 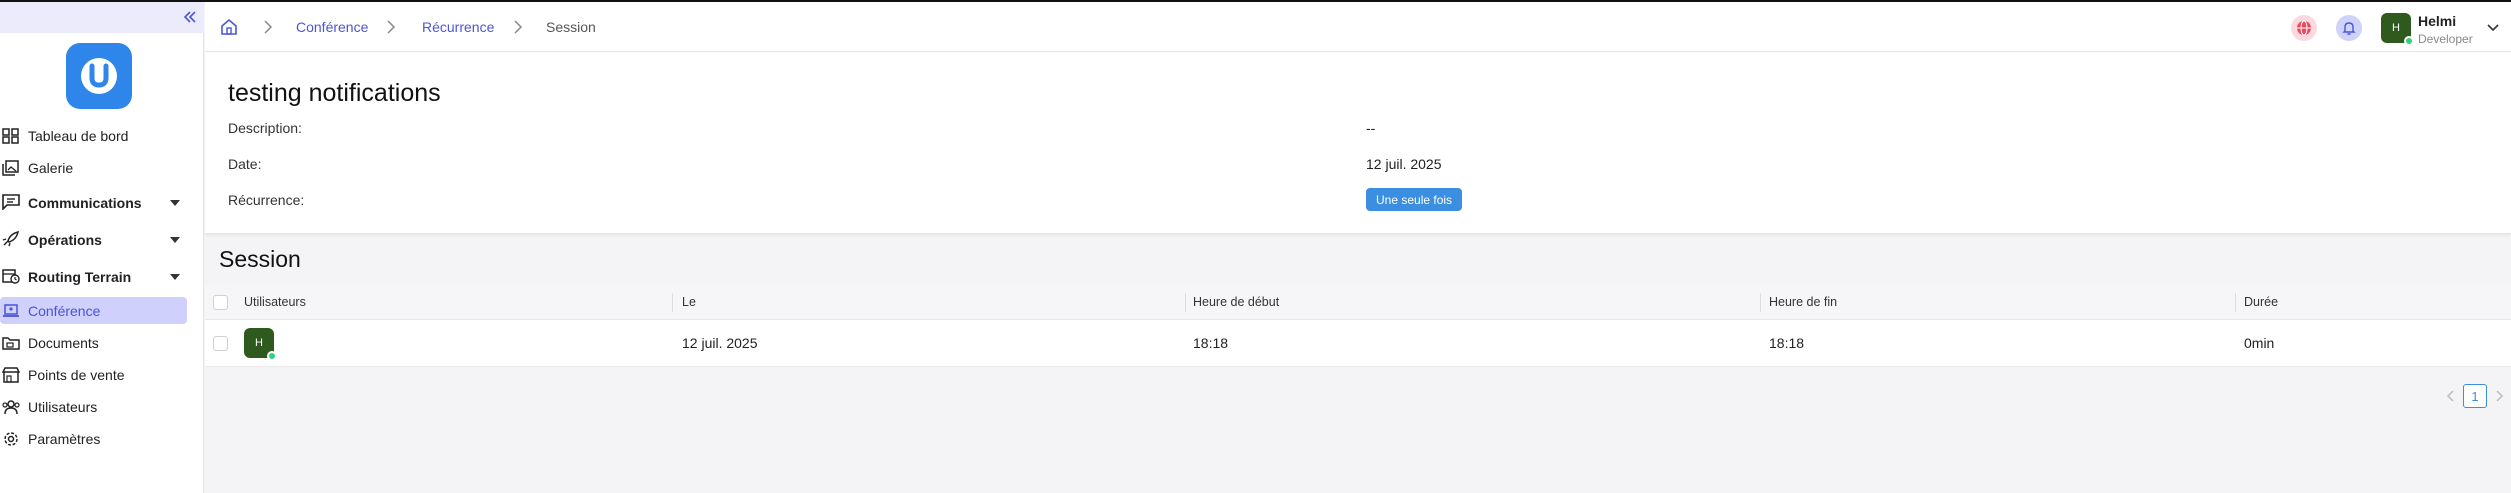 I want to click on date-value: 12 juil. 2025, so click(x=1404, y=164).